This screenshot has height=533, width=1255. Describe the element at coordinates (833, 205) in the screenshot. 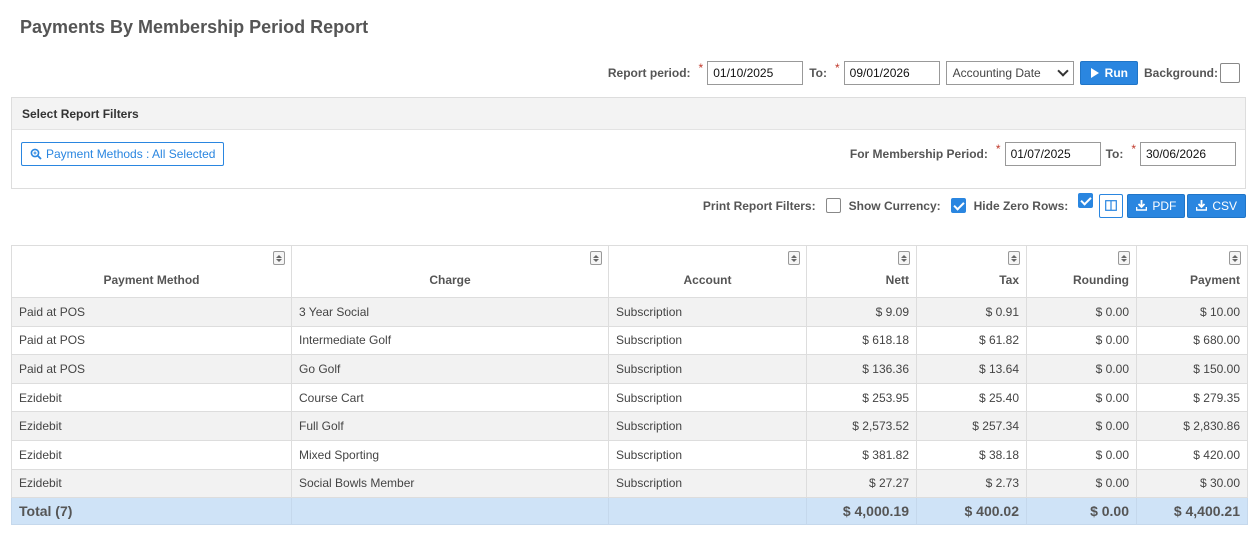

I see `print-filters-checkbox` at that location.